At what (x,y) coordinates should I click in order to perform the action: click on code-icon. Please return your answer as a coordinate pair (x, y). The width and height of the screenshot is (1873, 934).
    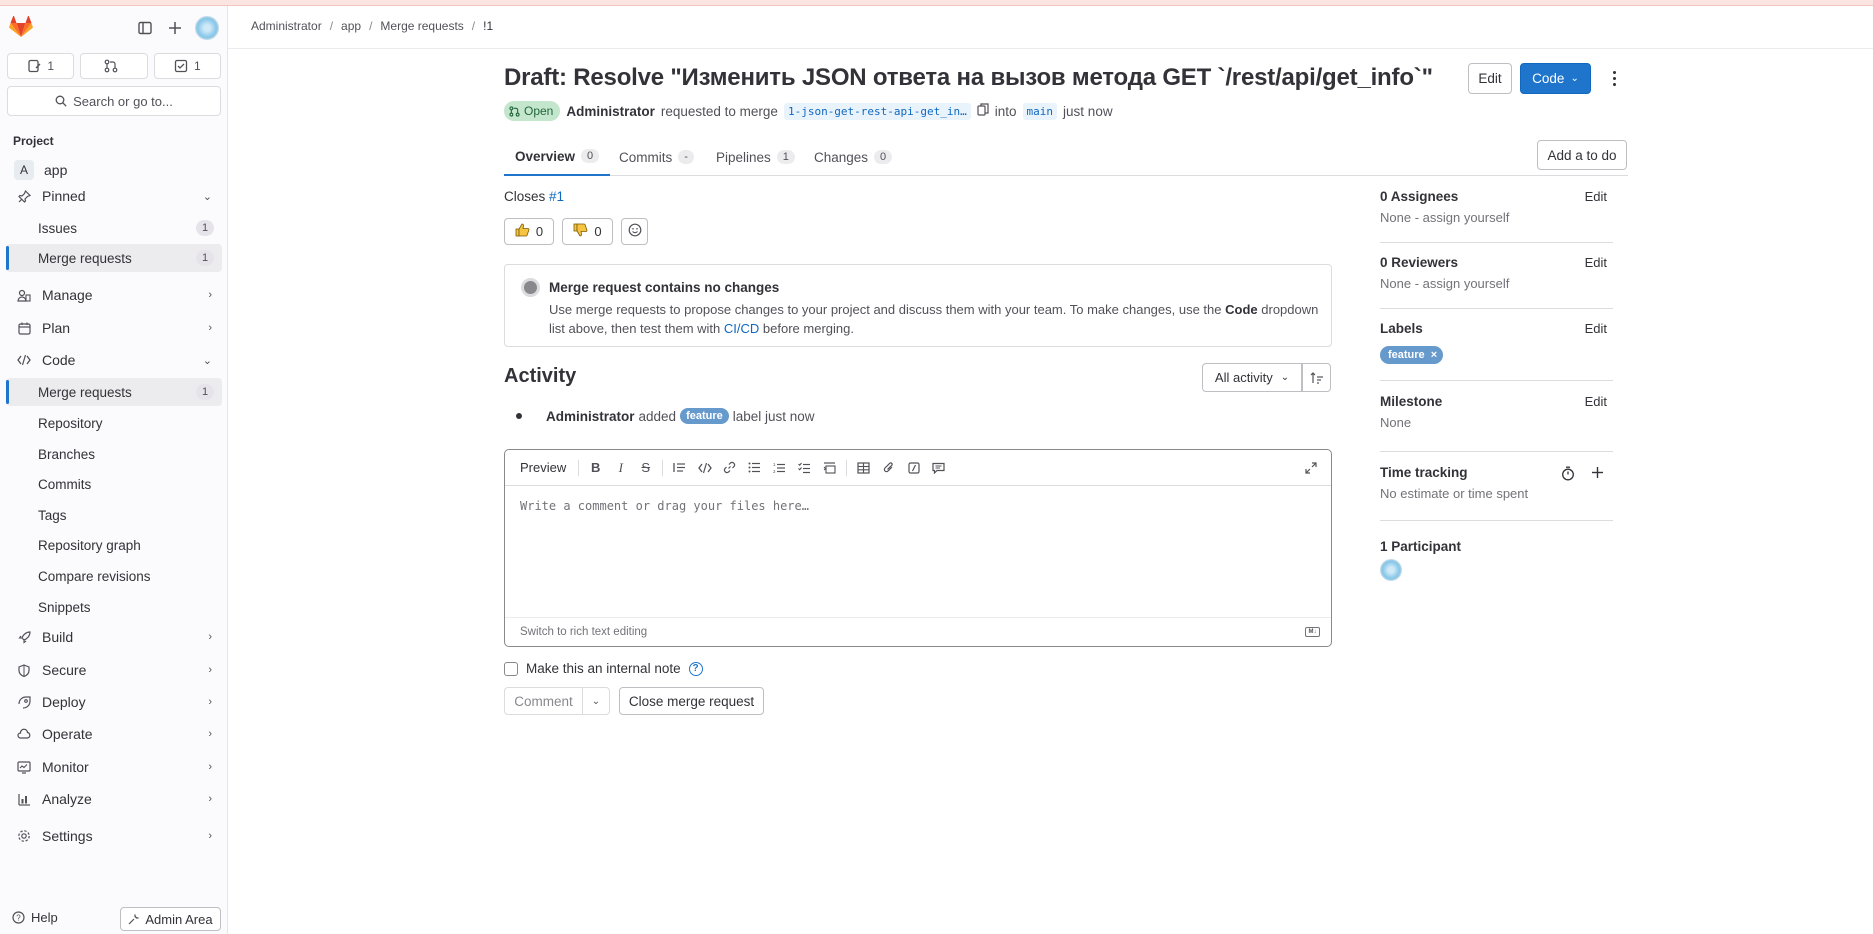
    Looking at the image, I should click on (704, 468).